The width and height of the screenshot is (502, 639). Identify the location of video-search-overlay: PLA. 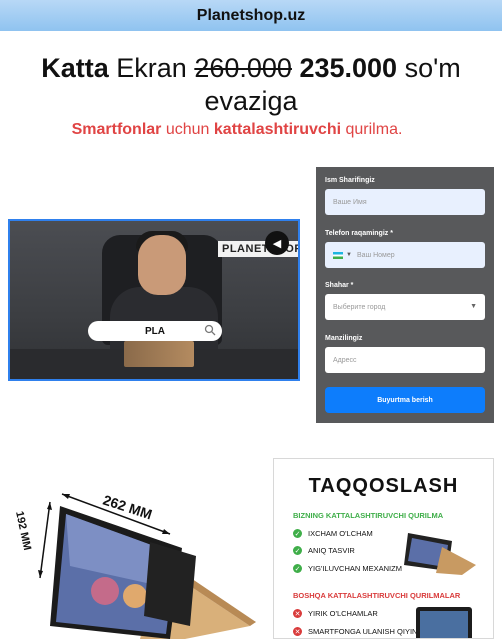
(155, 331).